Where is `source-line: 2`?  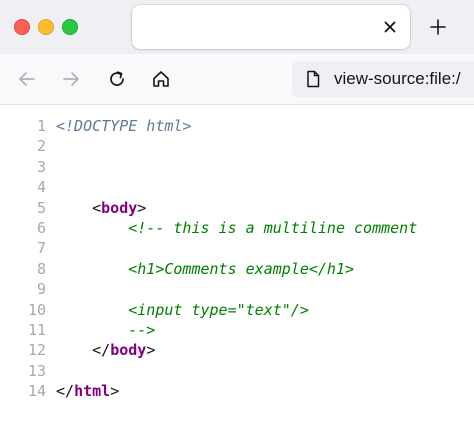 source-line: 2 is located at coordinates (237, 146).